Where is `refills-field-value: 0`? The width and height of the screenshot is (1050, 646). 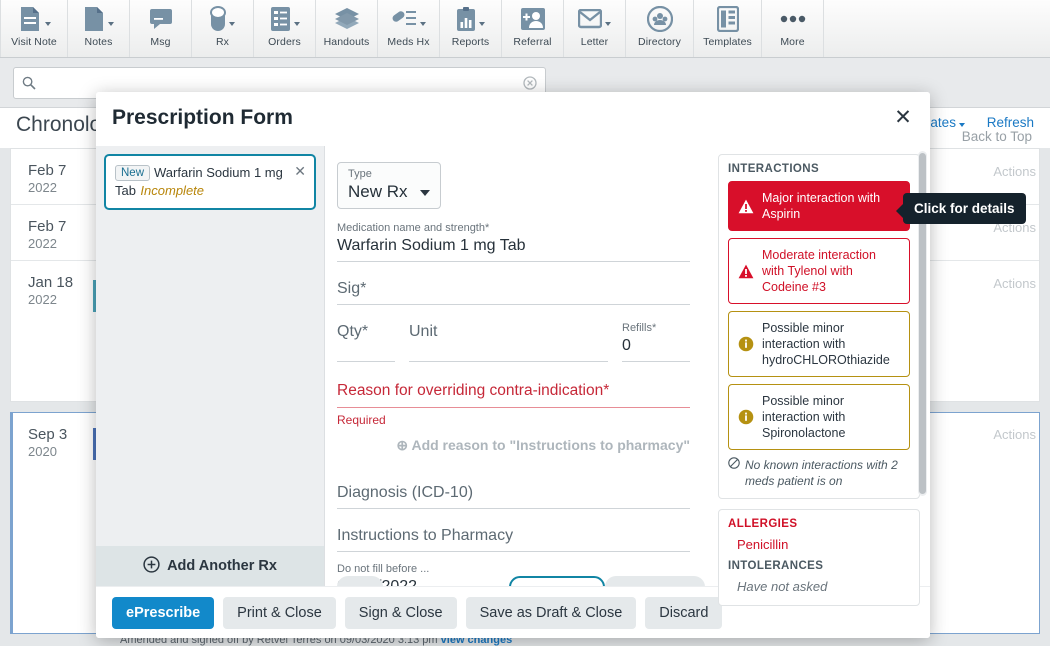 refills-field-value: 0 is located at coordinates (626, 345).